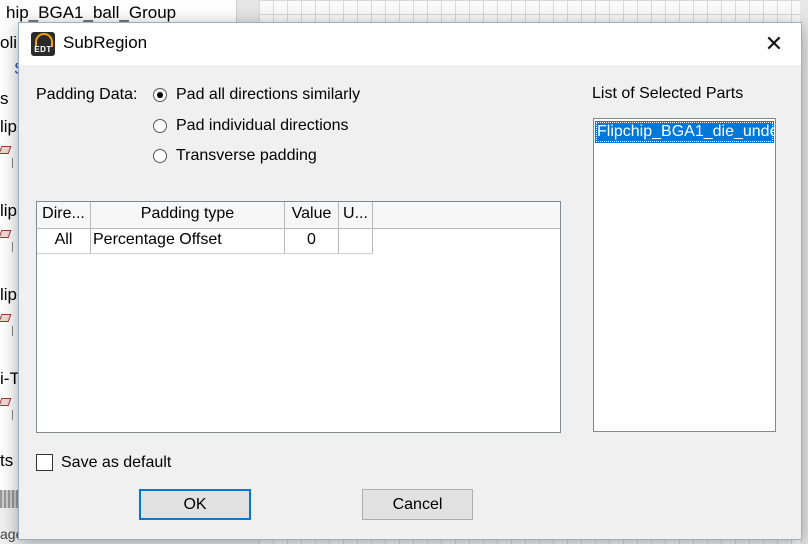  I want to click on tree-row: s, so click(4, 98).